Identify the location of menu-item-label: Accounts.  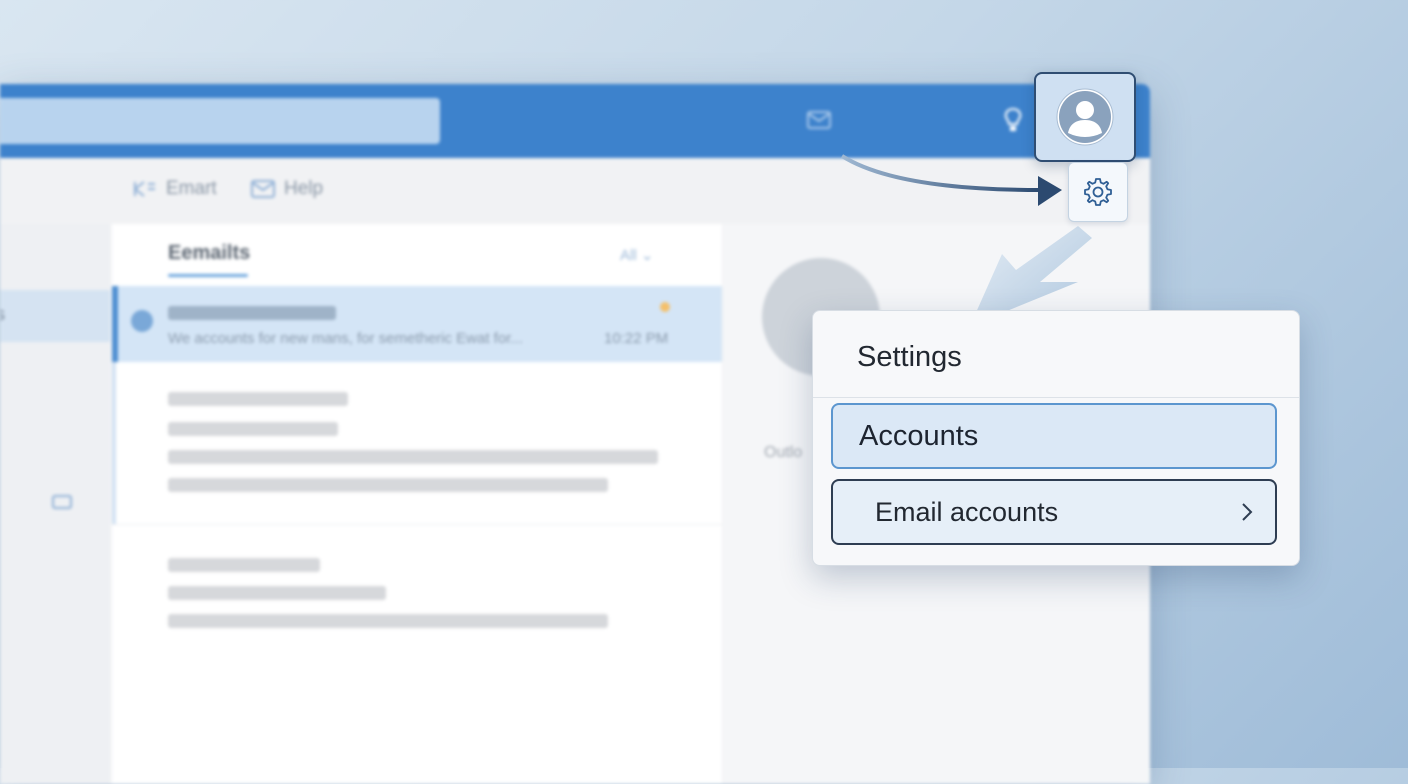
(919, 435).